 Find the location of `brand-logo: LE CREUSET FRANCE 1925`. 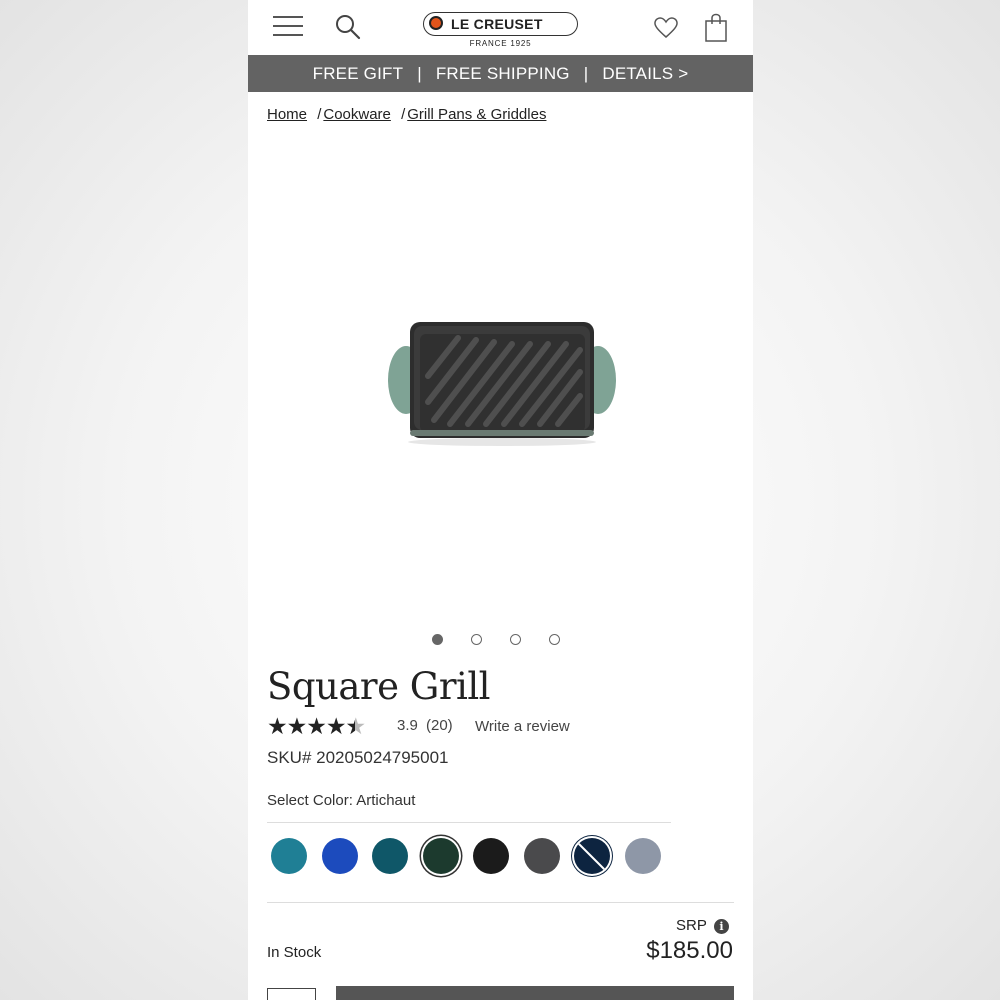

brand-logo: LE CREUSET FRANCE 1925 is located at coordinates (500, 32).